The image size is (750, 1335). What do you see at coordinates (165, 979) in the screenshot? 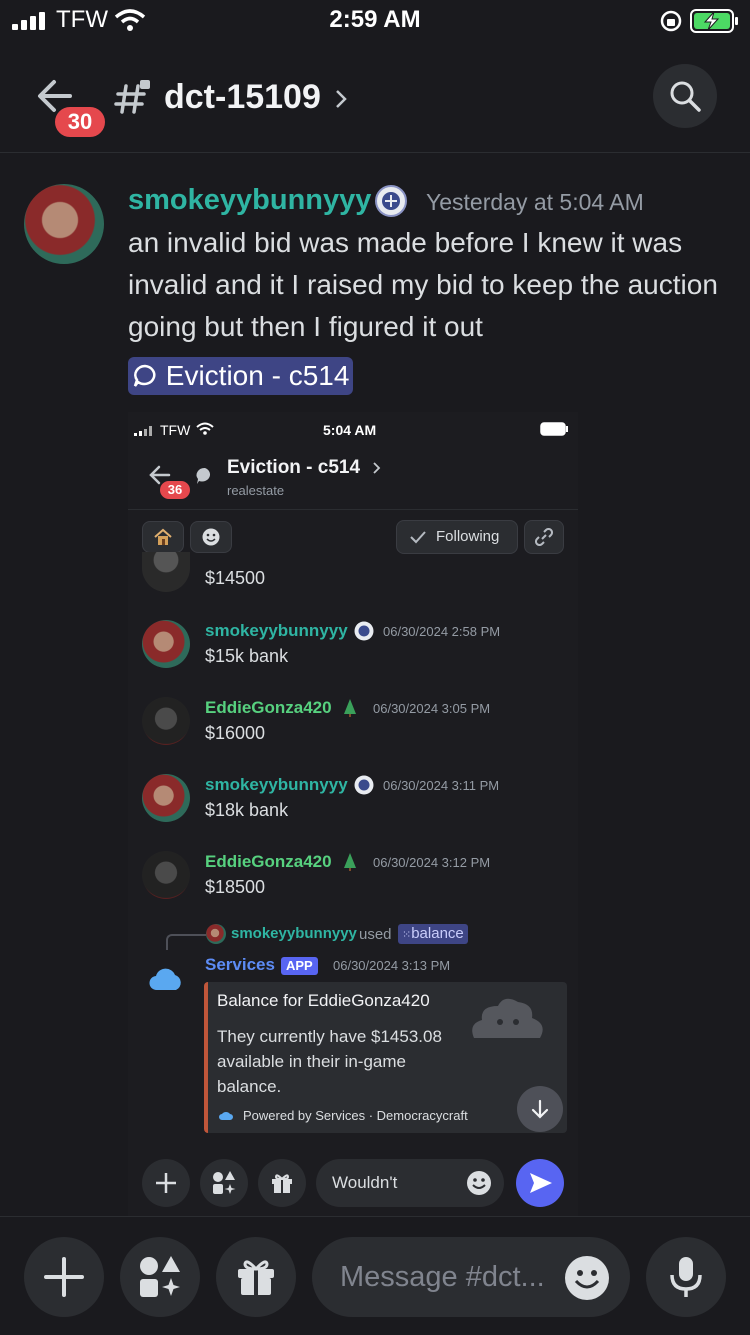
I see `cloud-icon` at bounding box center [165, 979].